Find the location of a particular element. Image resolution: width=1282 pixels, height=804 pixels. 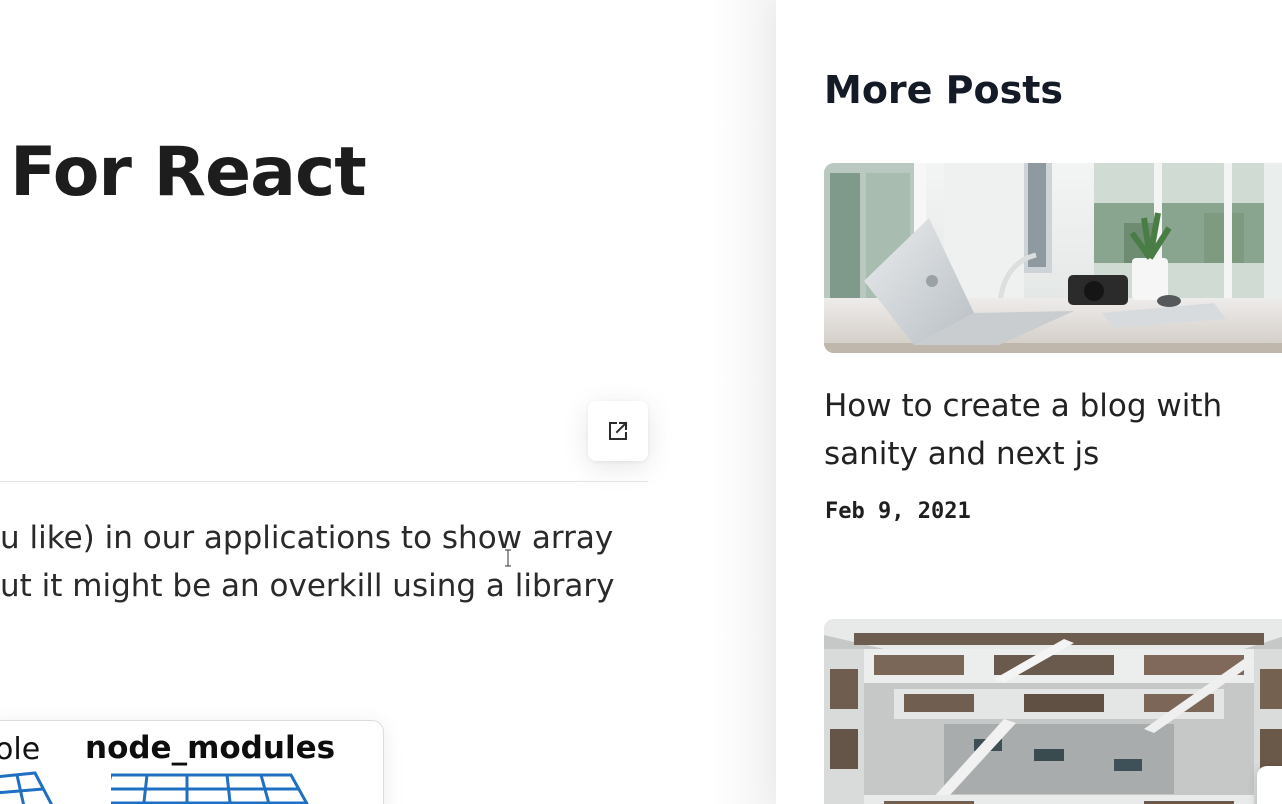

text-cursor-icon is located at coordinates (508, 558).